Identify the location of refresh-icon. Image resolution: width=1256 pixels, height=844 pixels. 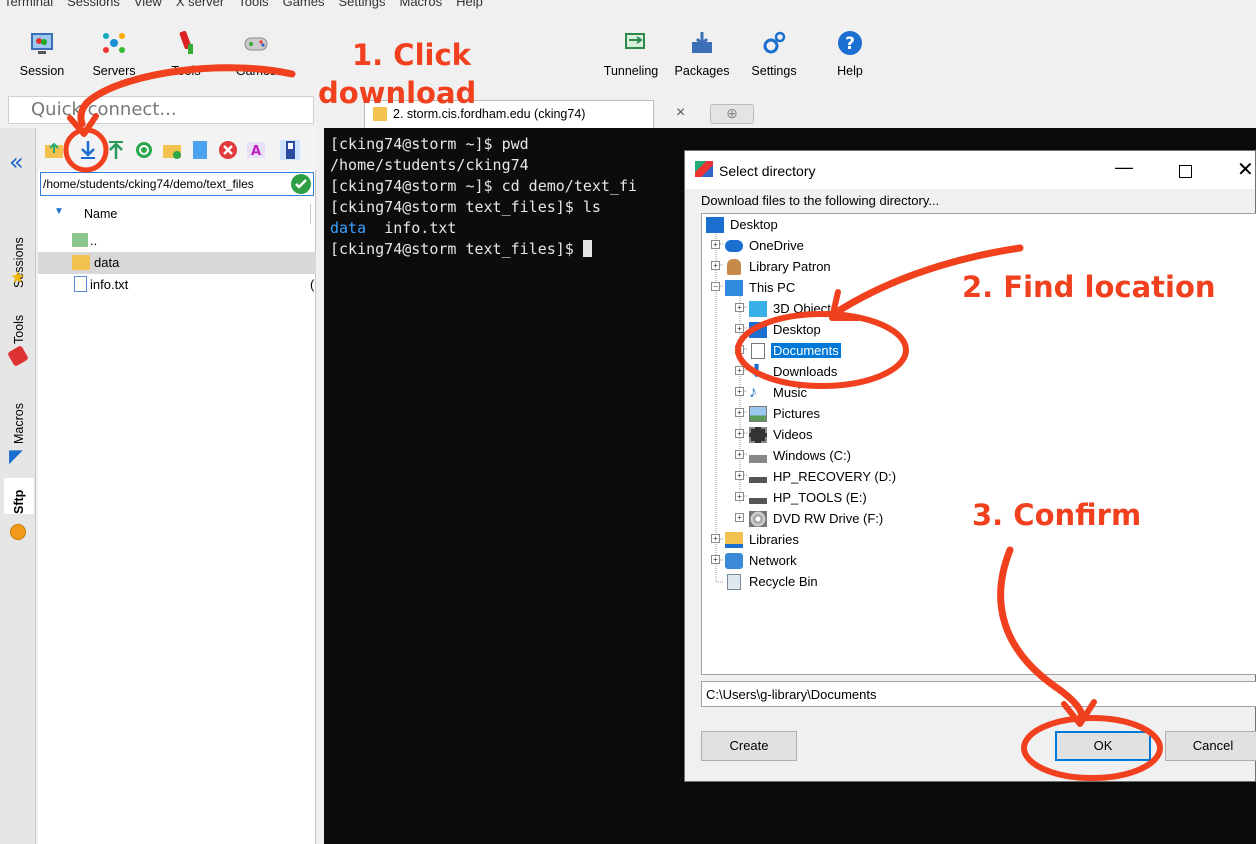
(144, 150).